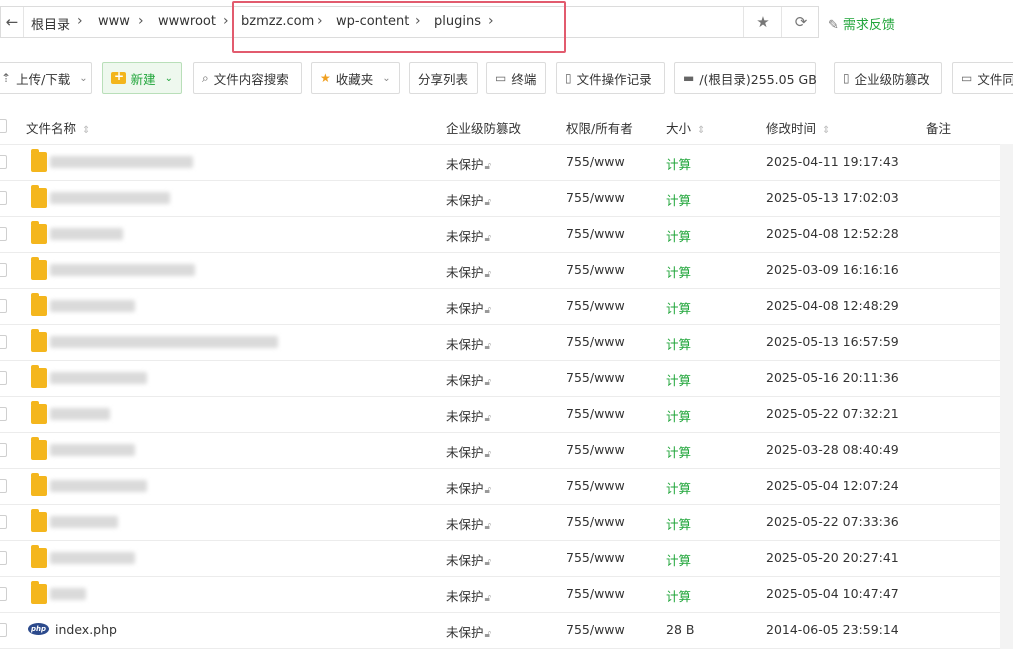  What do you see at coordinates (506, 306) in the screenshot?
I see `table-row: 未保护🔓︎ 755/www 计算 2025-04-08 12:48:29` at bounding box center [506, 306].